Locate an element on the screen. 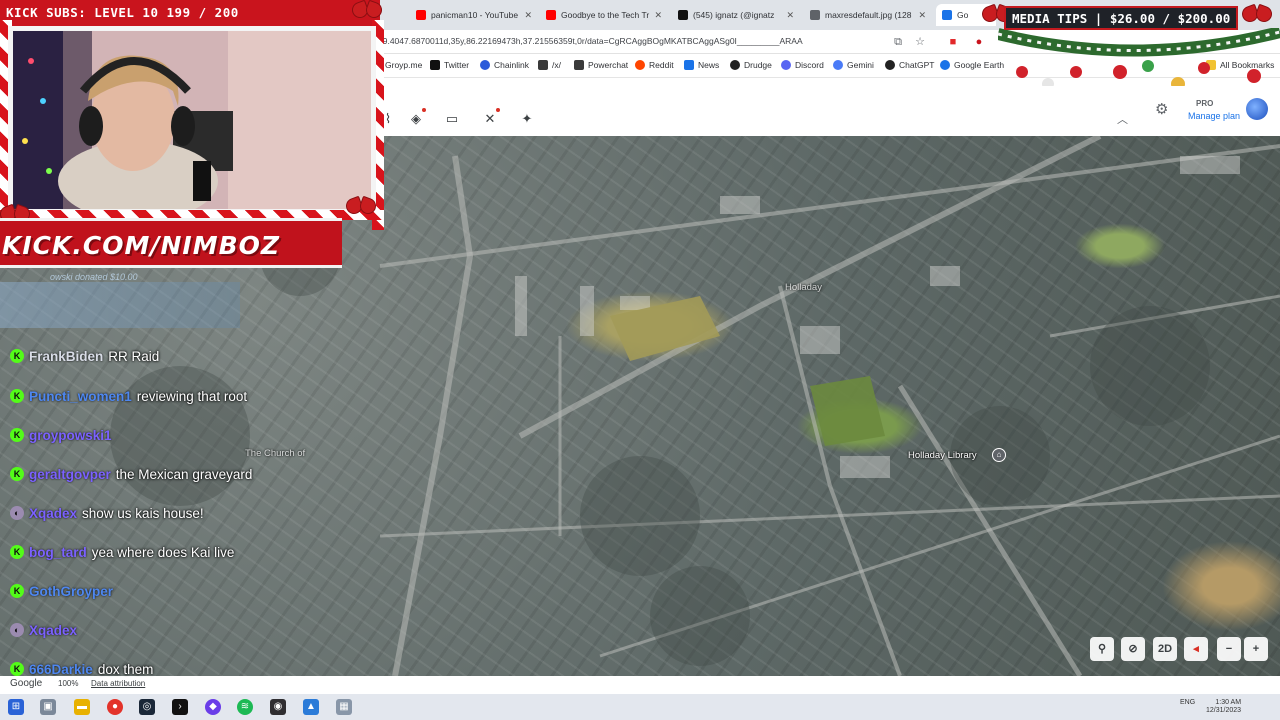 The height and width of the screenshot is (720, 1280). data-attribution-link: Data attribution is located at coordinates (118, 683).